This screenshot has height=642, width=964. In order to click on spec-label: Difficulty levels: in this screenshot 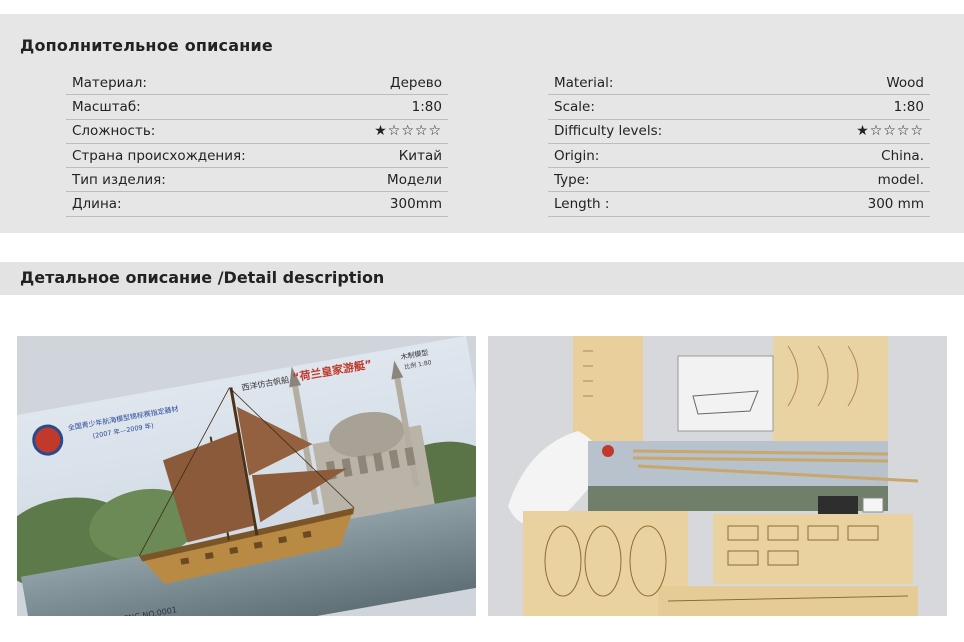, I will do `click(608, 131)`.